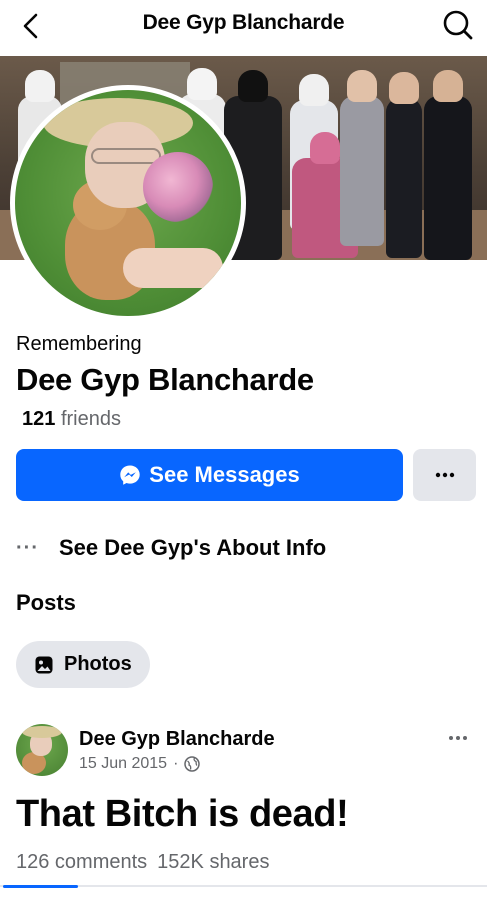  What do you see at coordinates (243, 22) in the screenshot?
I see `page-title: Dee Gyp Blancharde` at bounding box center [243, 22].